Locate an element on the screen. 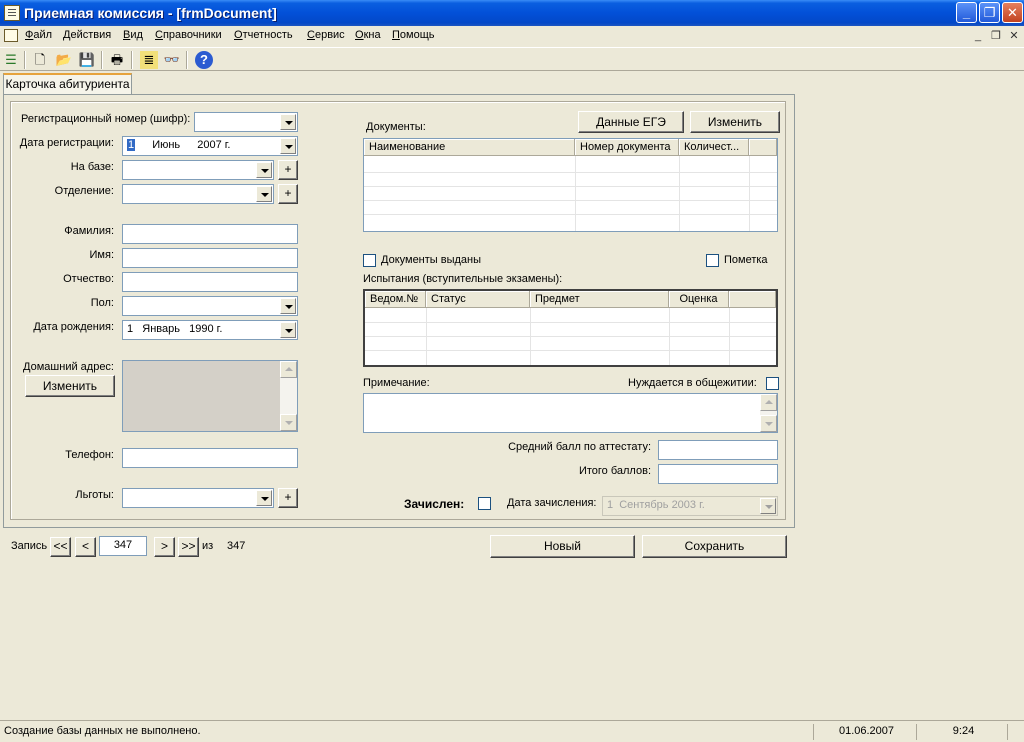 The height and width of the screenshot is (742, 1024). title-bar: Приемная комиссия - [frmDocument] _ ❐ ✕ is located at coordinates (512, 13).